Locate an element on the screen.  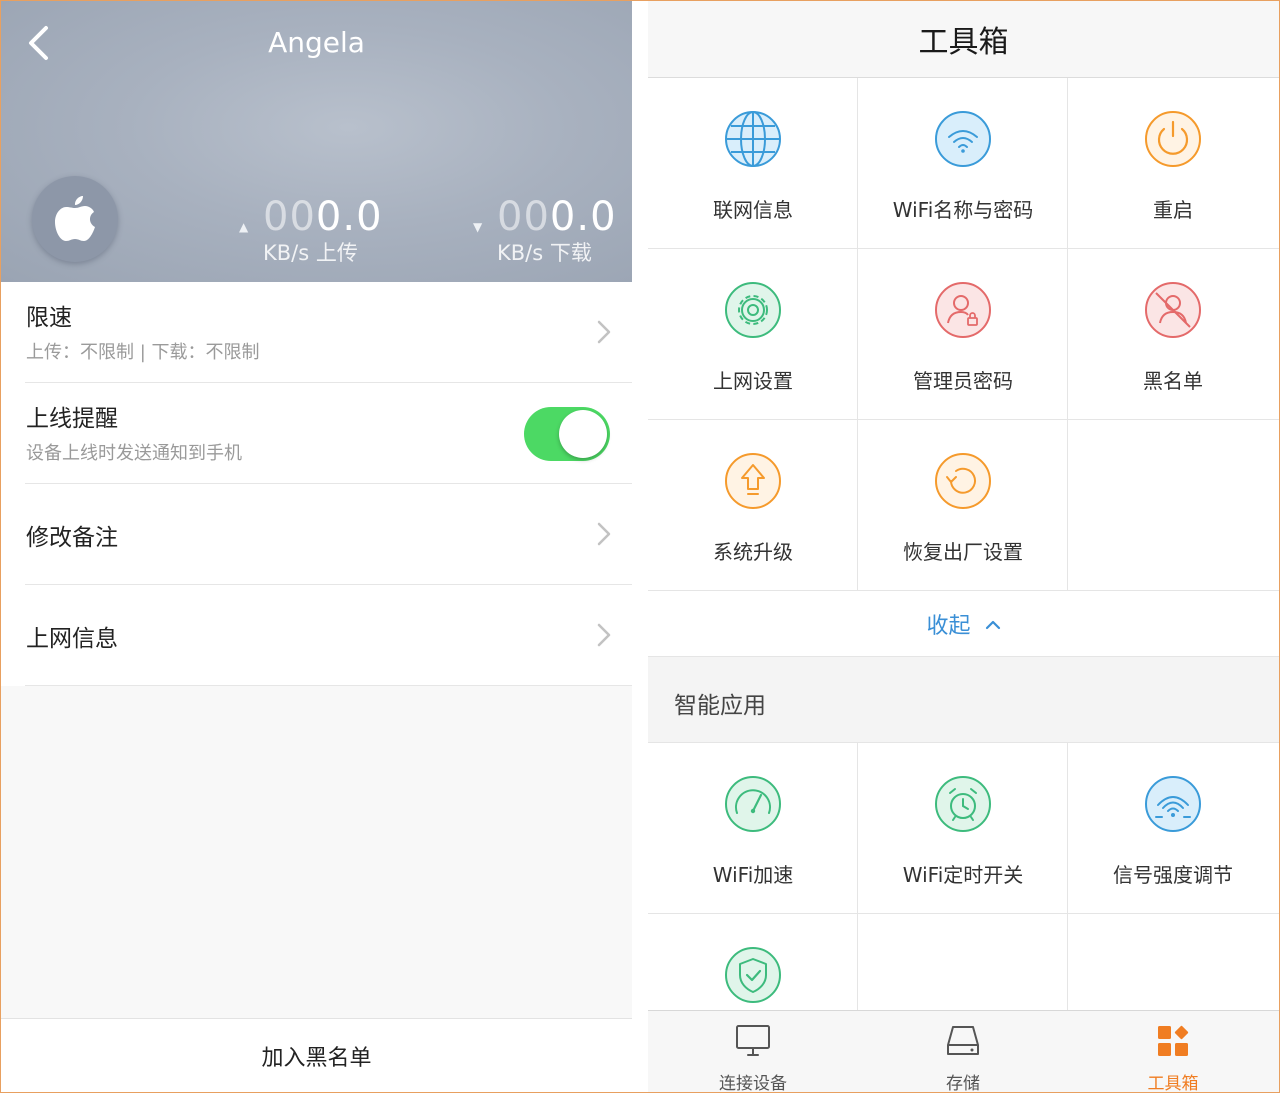
alarm-clock-icon is located at coordinates (963, 804).